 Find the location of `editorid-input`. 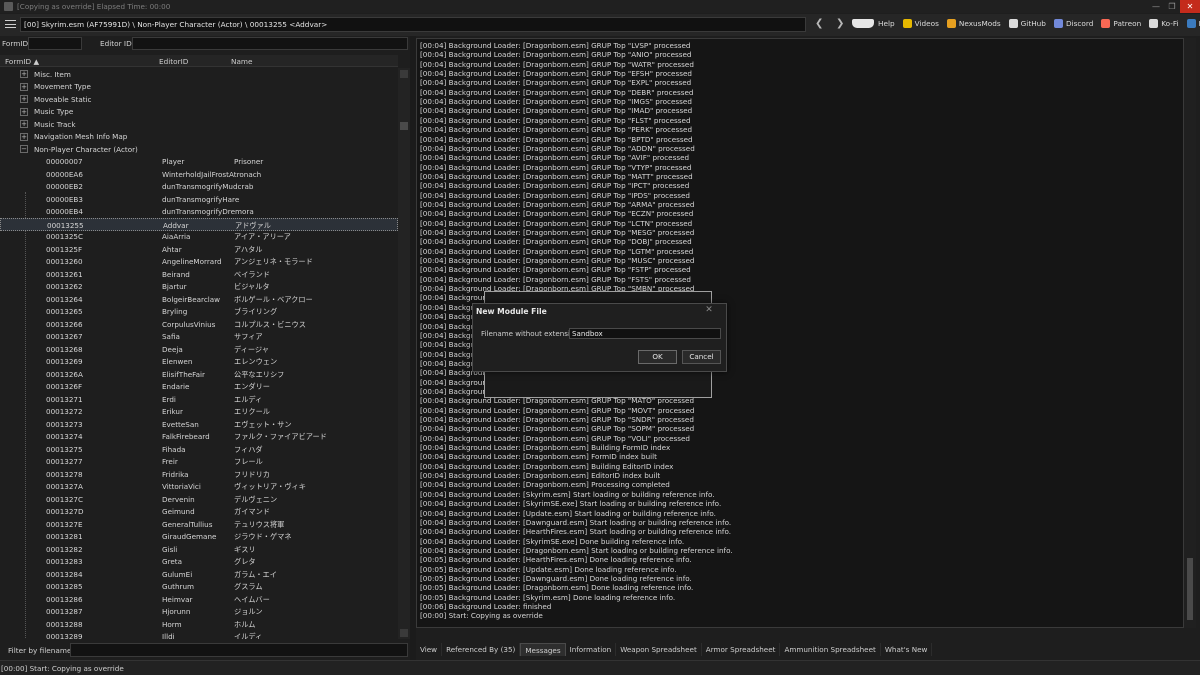

editorid-input is located at coordinates (270, 43).